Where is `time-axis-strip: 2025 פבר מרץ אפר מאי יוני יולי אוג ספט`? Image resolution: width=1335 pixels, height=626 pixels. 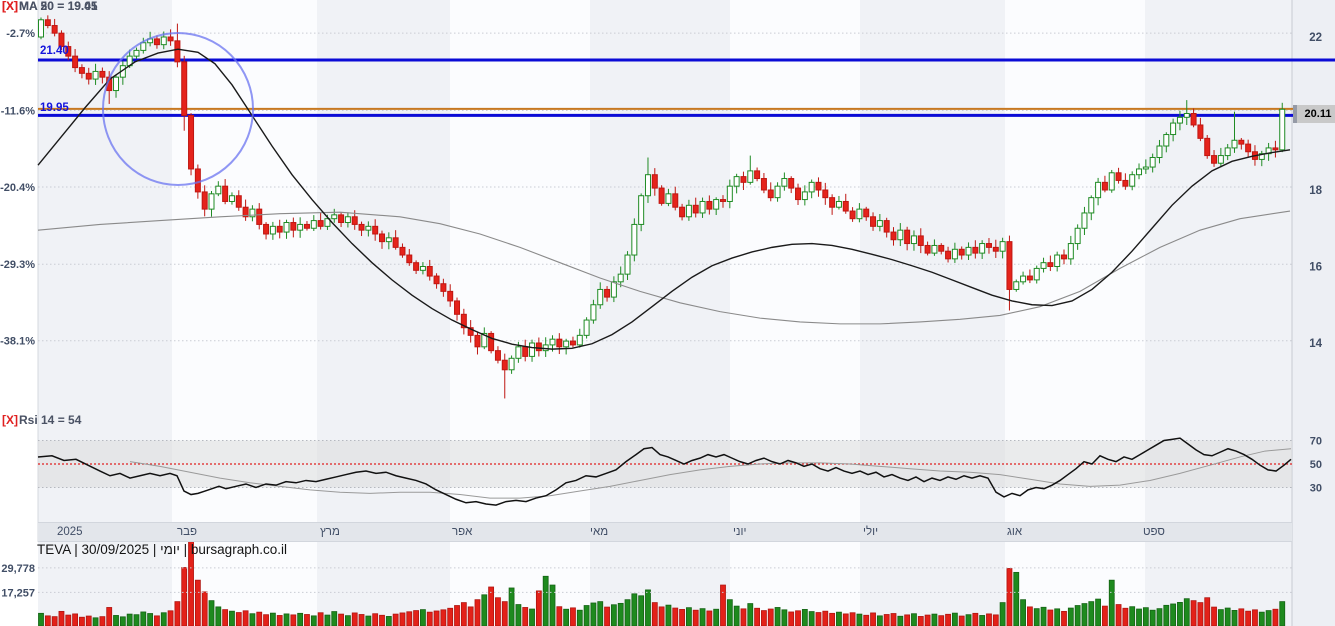 time-axis-strip: 2025 פבר מרץ אפר מאי יוני יולי אוג ספט is located at coordinates (665, 532).